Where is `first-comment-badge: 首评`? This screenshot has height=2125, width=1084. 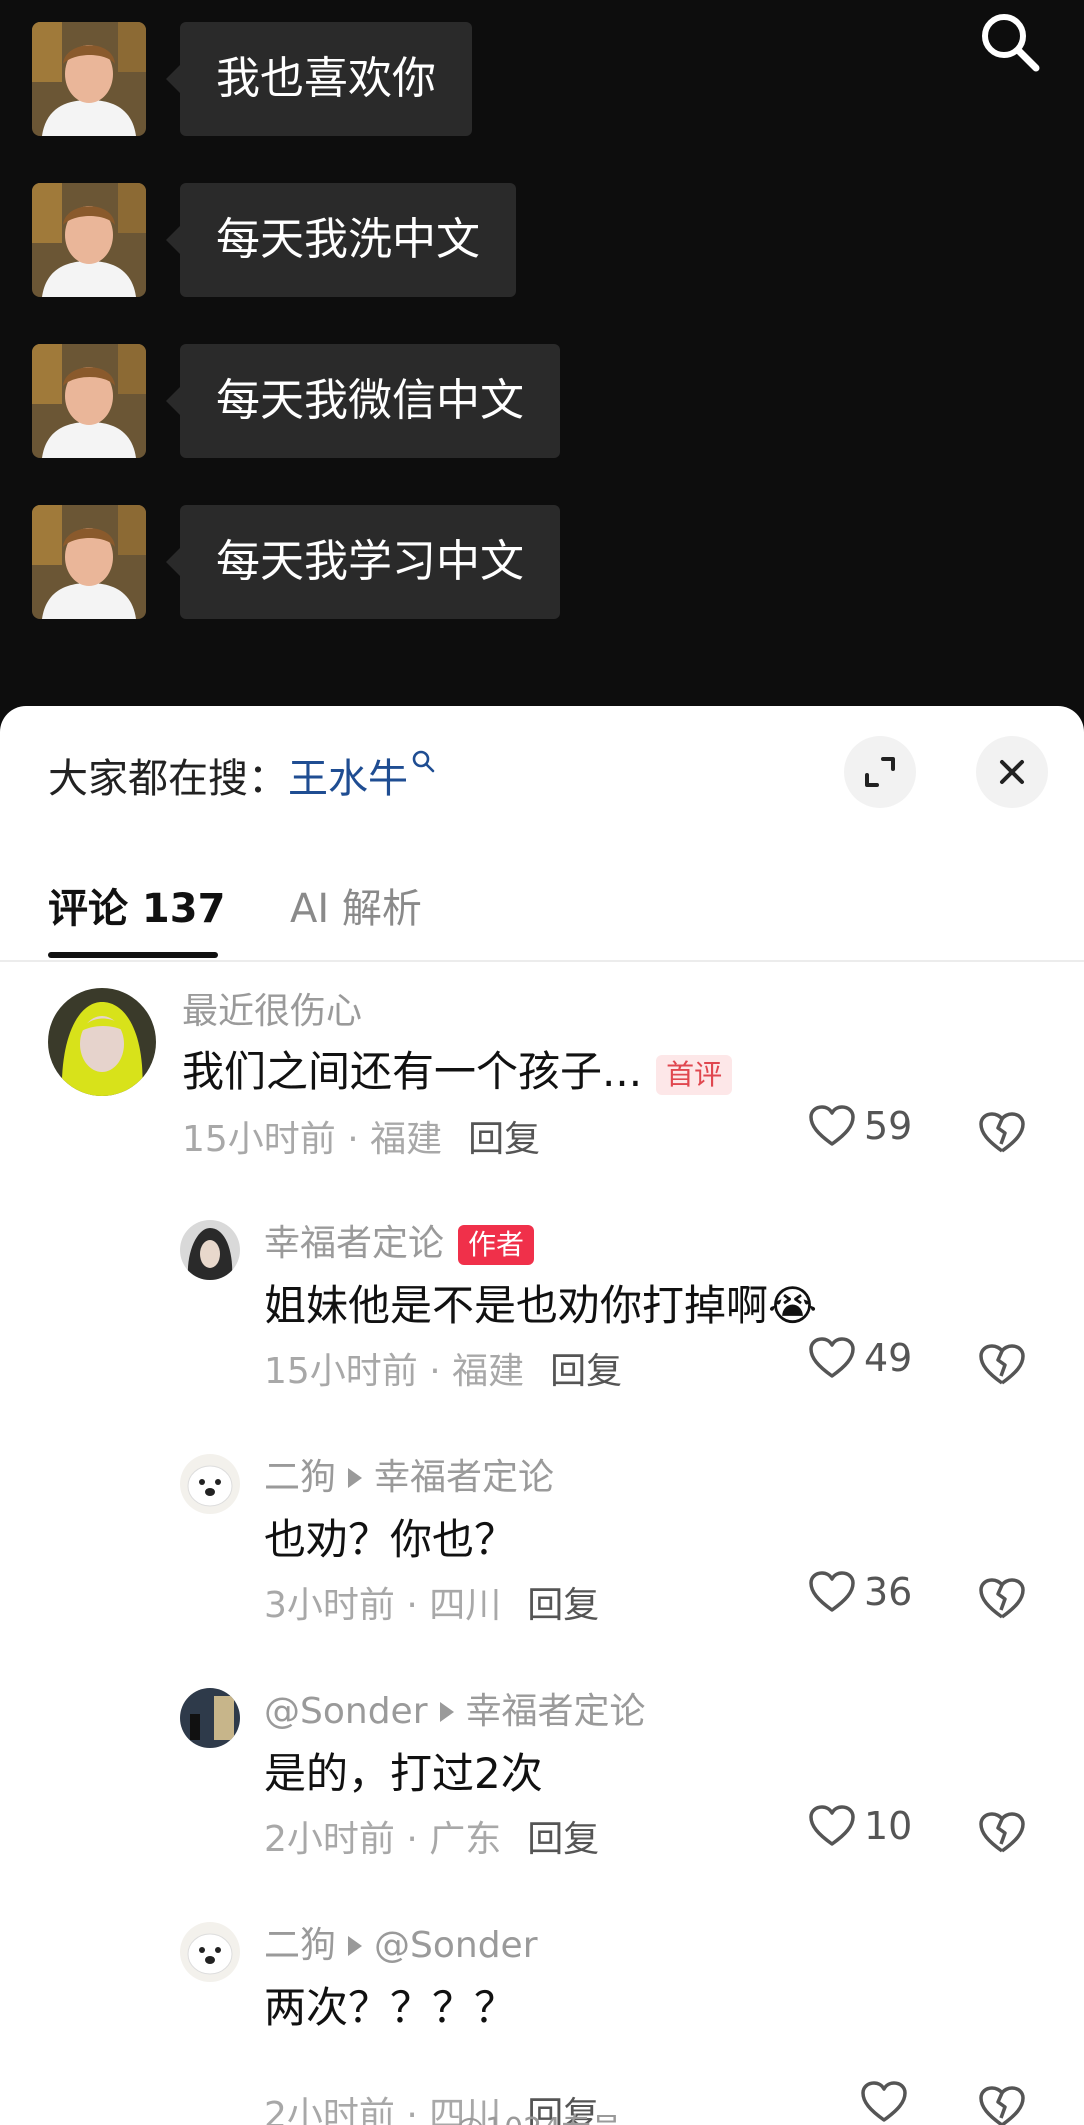 first-comment-badge: 首评 is located at coordinates (694, 1074).